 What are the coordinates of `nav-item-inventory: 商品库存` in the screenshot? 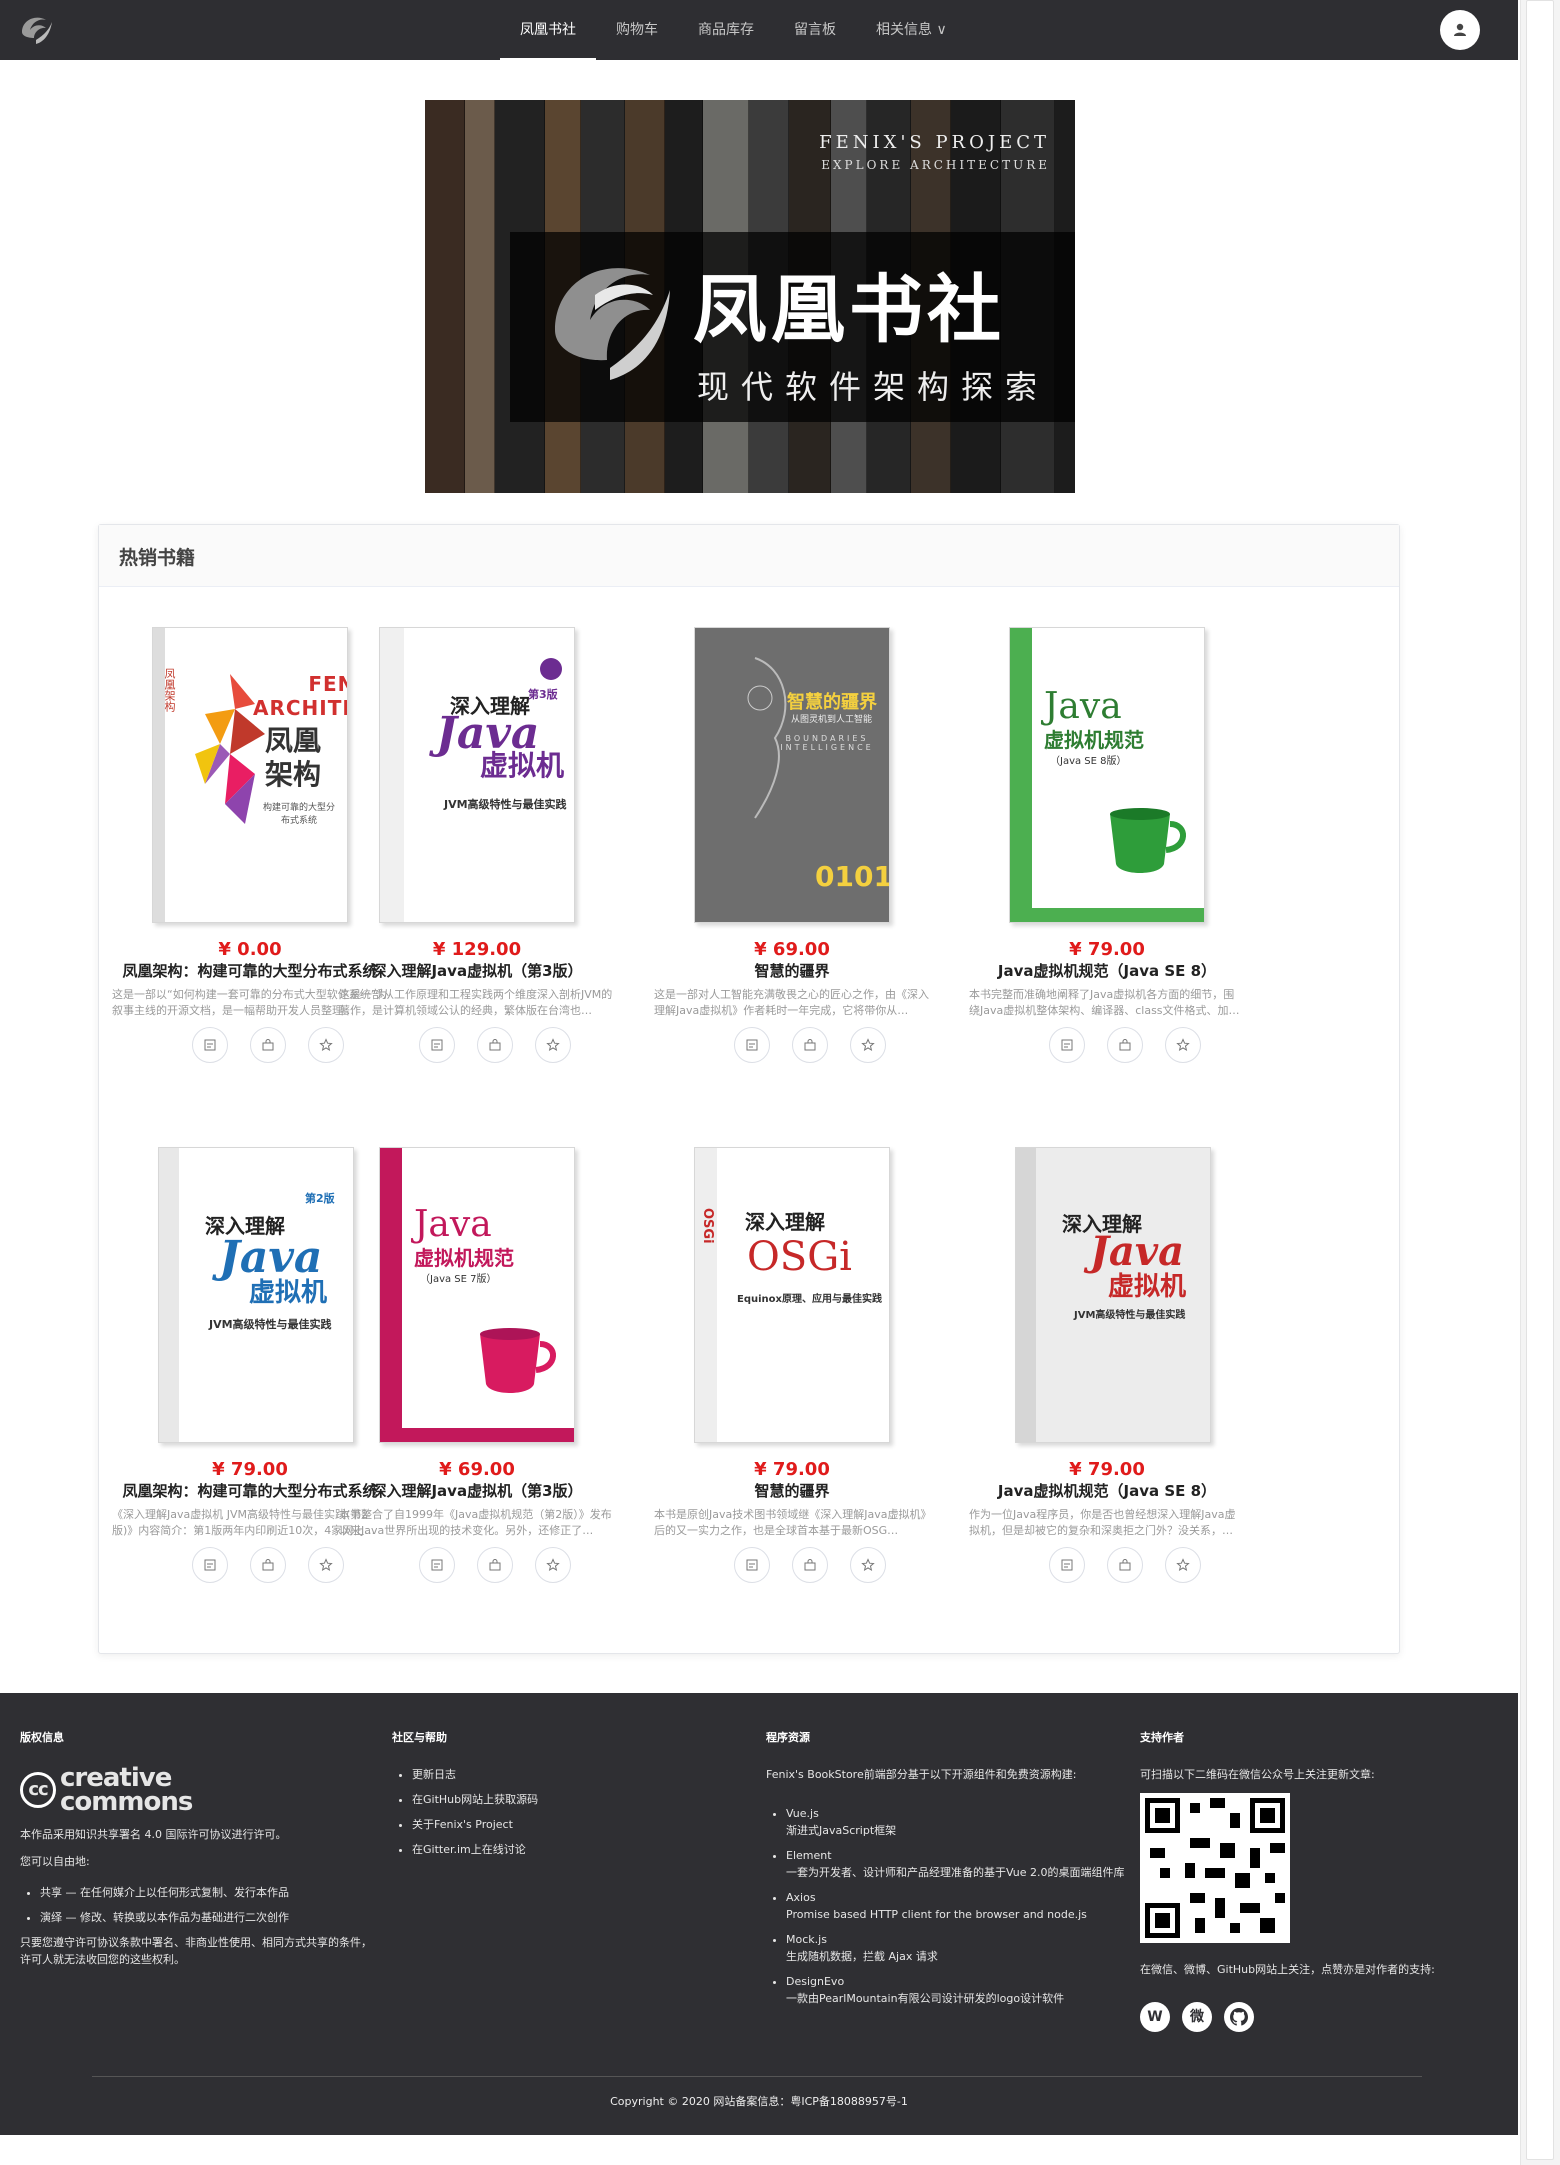 It's located at (726, 30).